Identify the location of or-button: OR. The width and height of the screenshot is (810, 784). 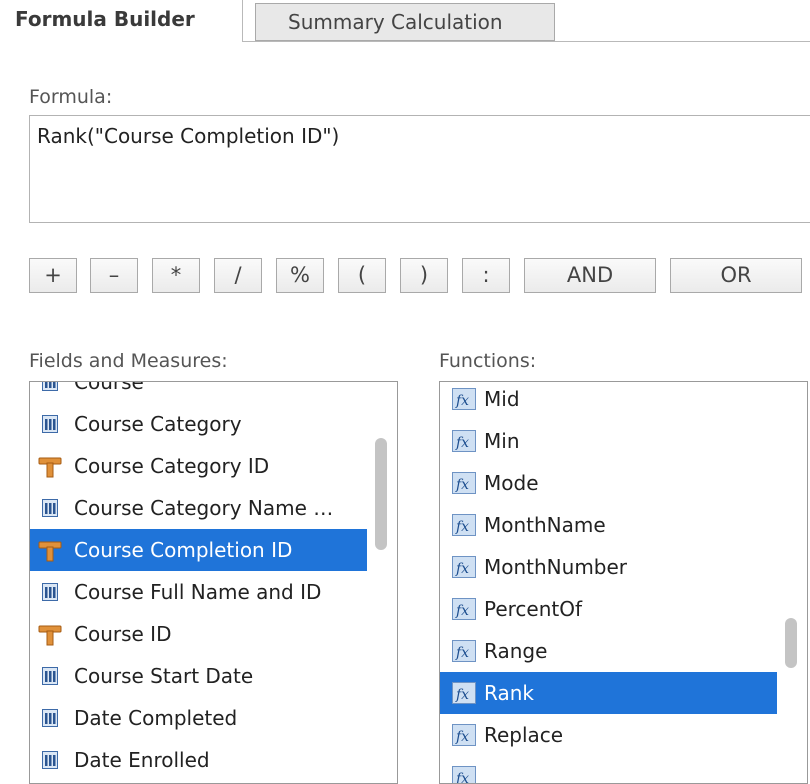
(736, 275).